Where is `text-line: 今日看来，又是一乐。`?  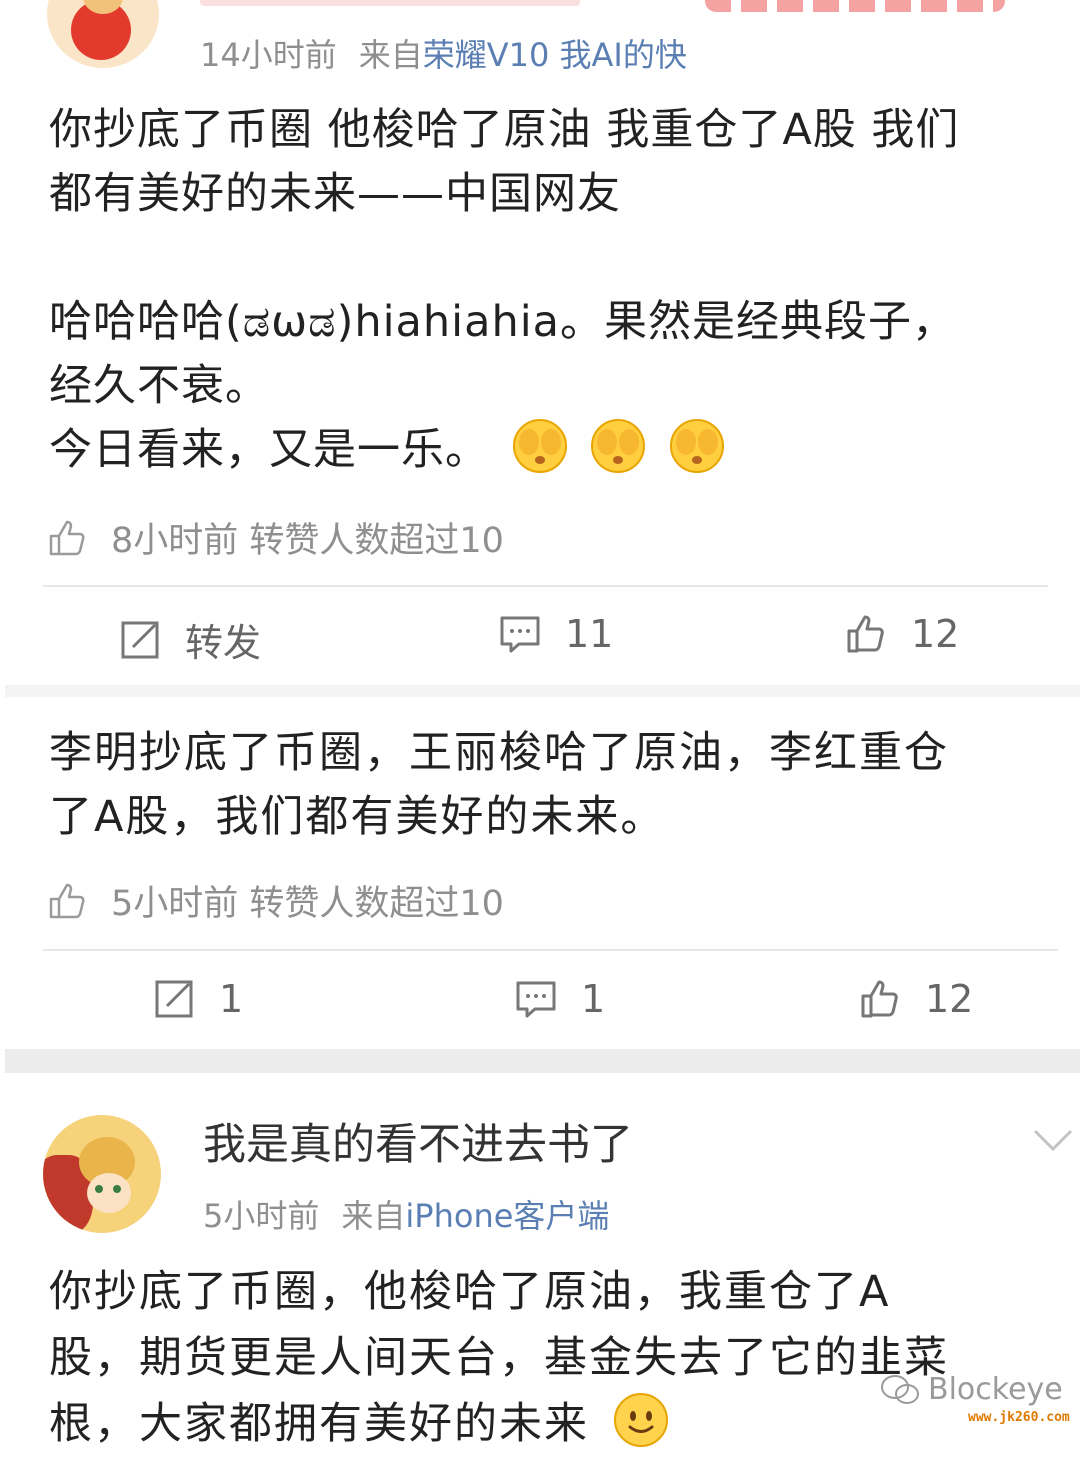 text-line: 今日看来，又是一乐。 is located at coordinates (269, 450).